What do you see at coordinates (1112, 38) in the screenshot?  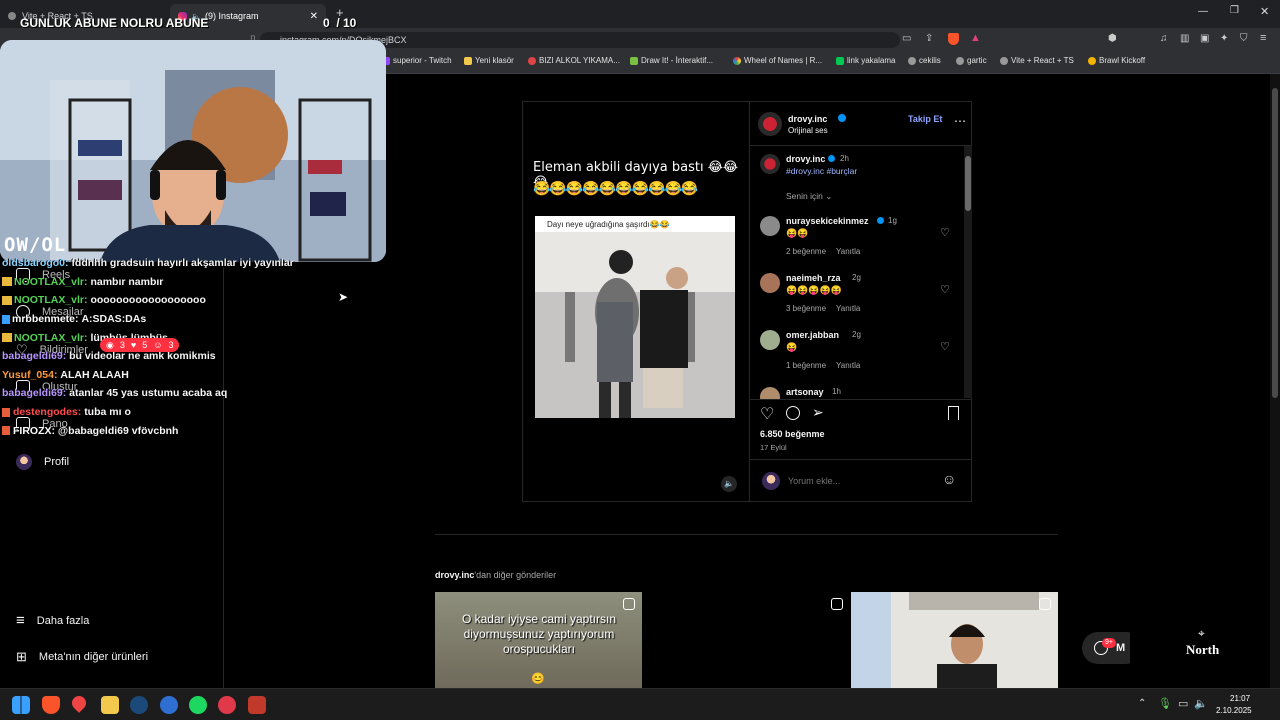 I see `extensions-icon: ⬢` at bounding box center [1112, 38].